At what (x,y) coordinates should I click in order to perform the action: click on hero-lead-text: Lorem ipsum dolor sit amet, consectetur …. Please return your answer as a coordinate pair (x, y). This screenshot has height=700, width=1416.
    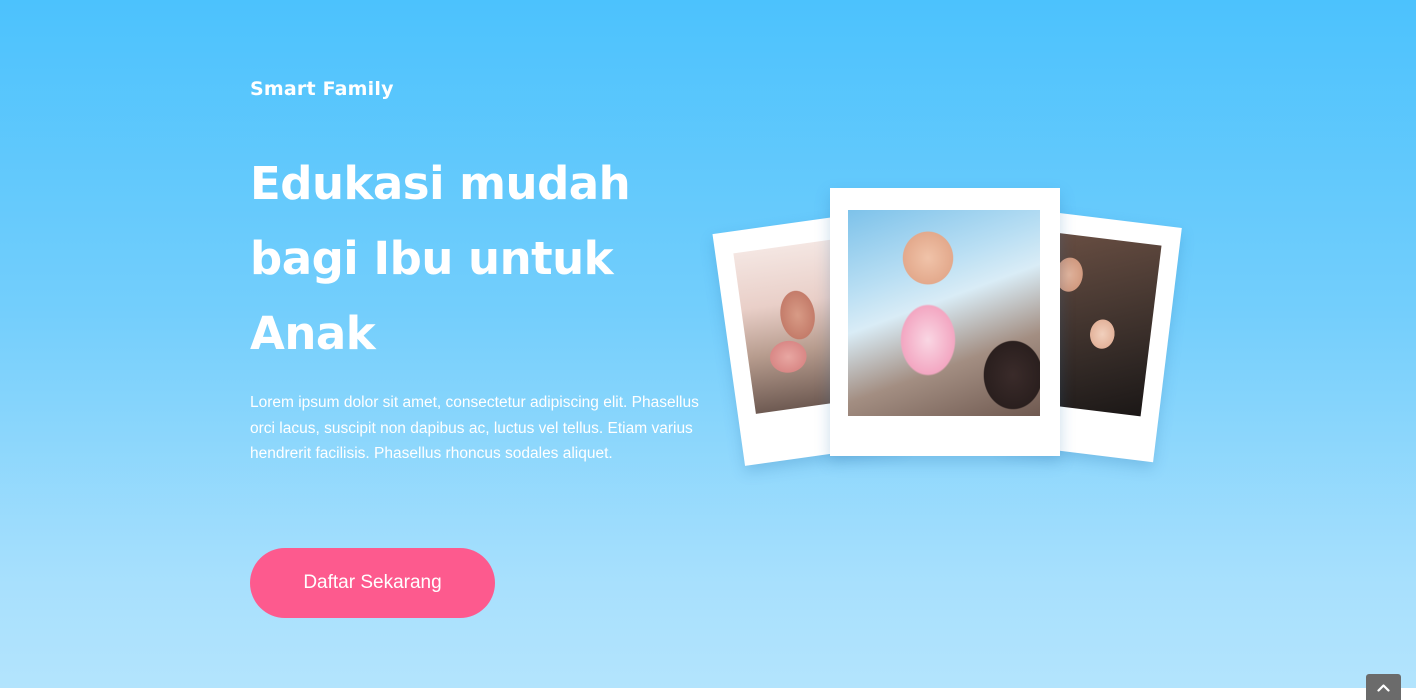
    Looking at the image, I should click on (474, 428).